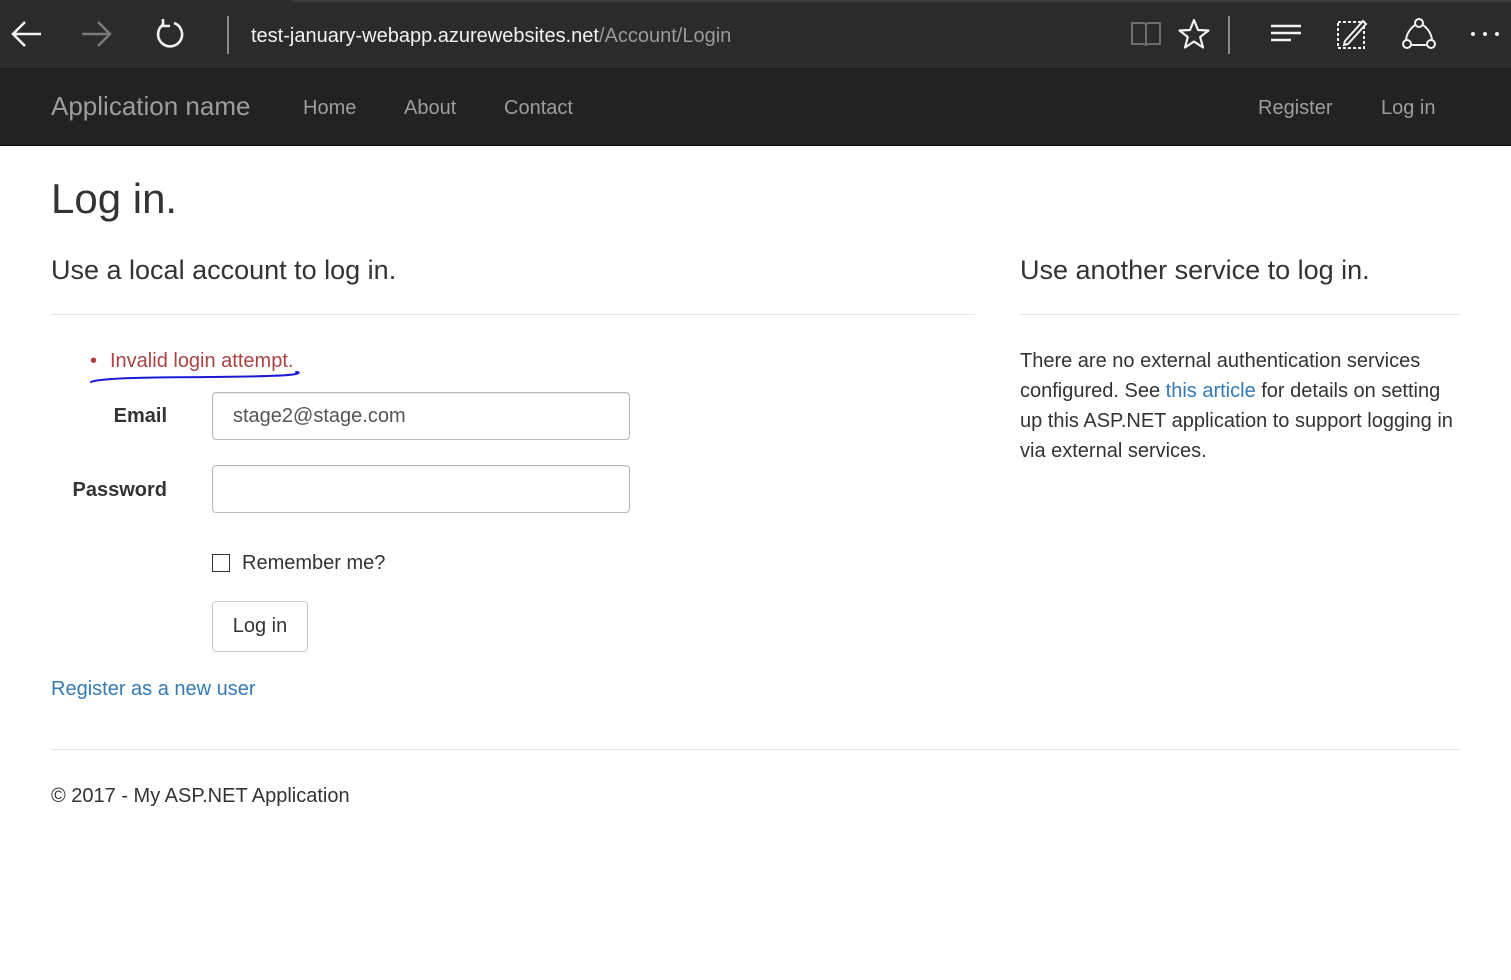 Image resolution: width=1511 pixels, height=980 pixels. I want to click on refresh-icon, so click(170, 33).